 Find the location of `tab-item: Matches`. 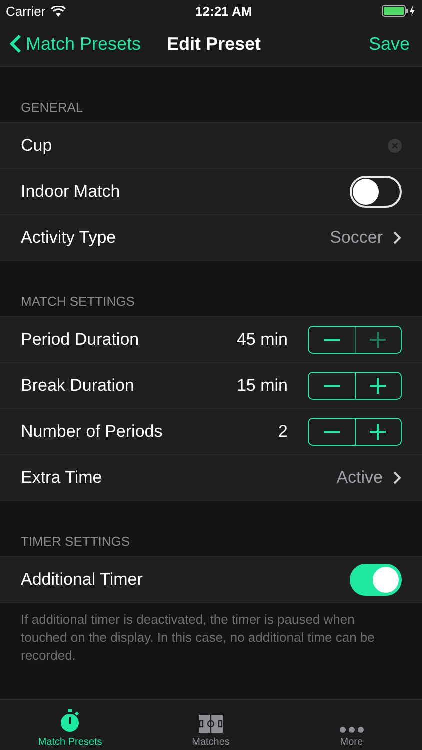

tab-item: Matches is located at coordinates (211, 725).